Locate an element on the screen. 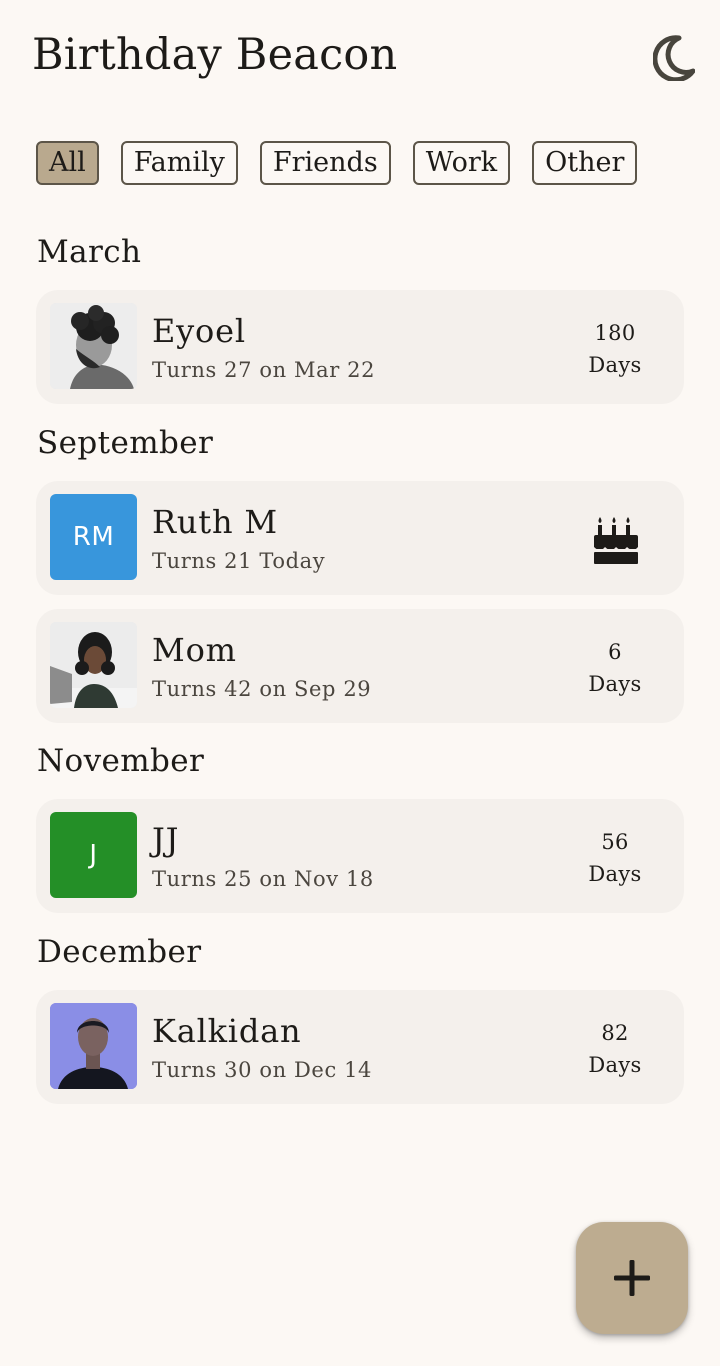  add-birthday-button is located at coordinates (632, 1278).